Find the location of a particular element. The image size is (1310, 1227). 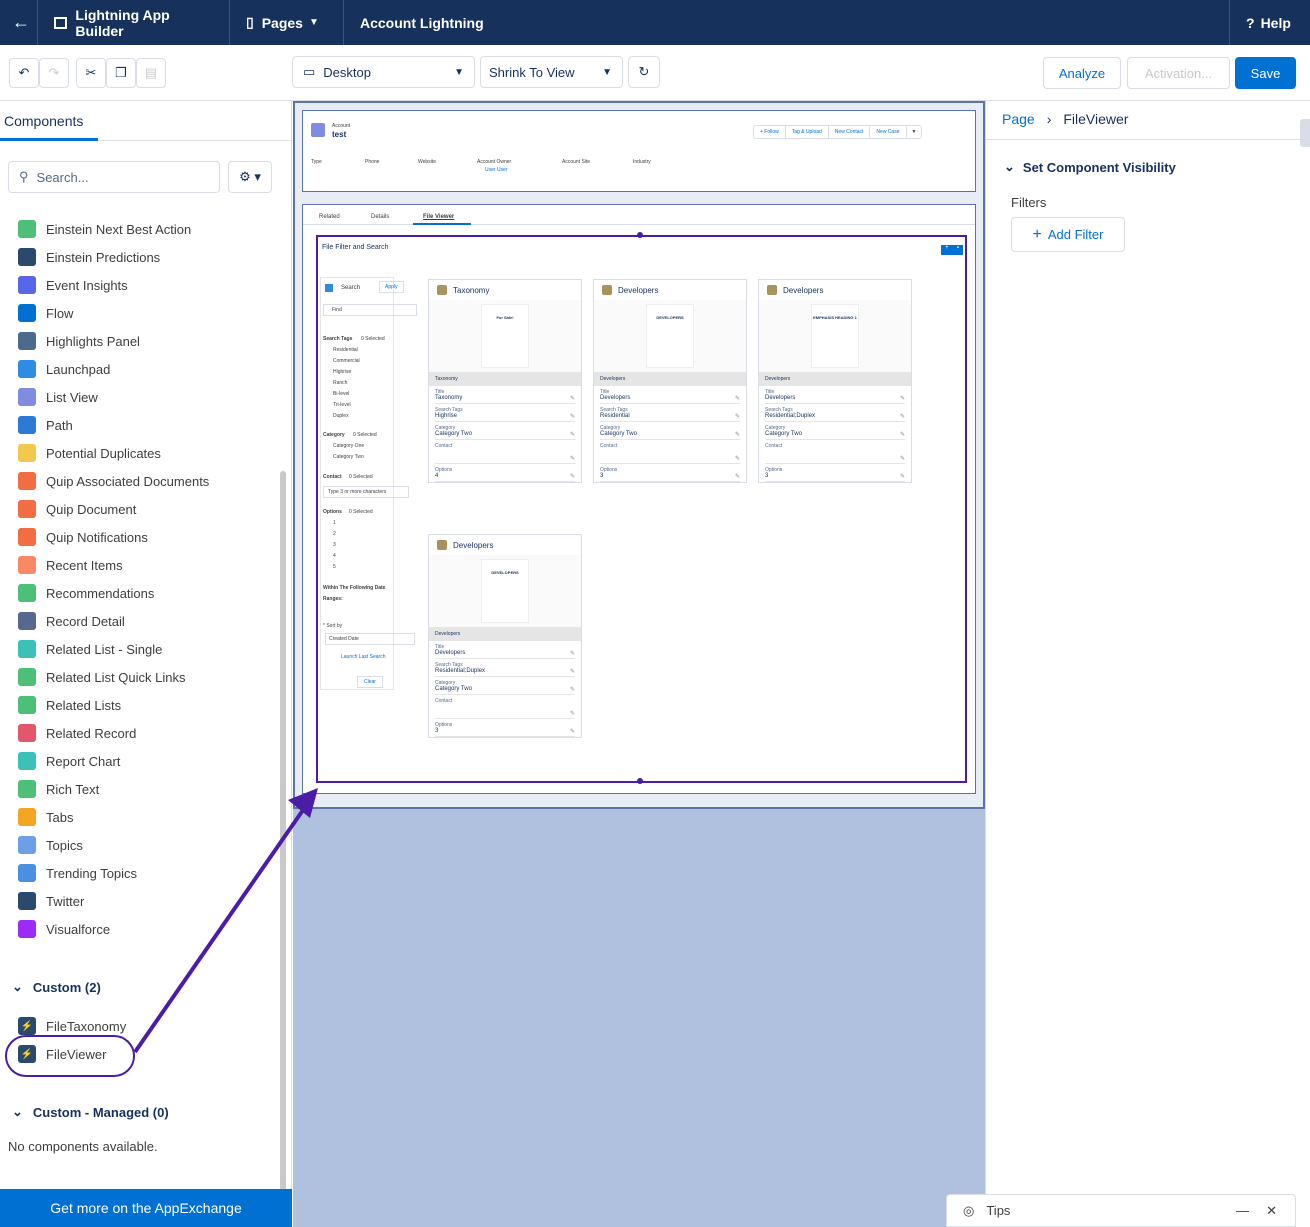

chevron-right-icon: › is located at coordinates (1049, 119).